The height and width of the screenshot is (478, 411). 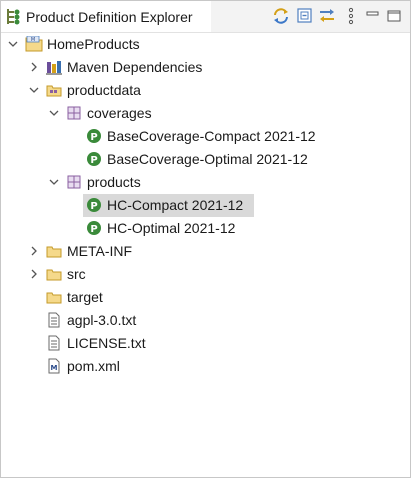 What do you see at coordinates (305, 16) in the screenshot?
I see `collapse-all-icon` at bounding box center [305, 16].